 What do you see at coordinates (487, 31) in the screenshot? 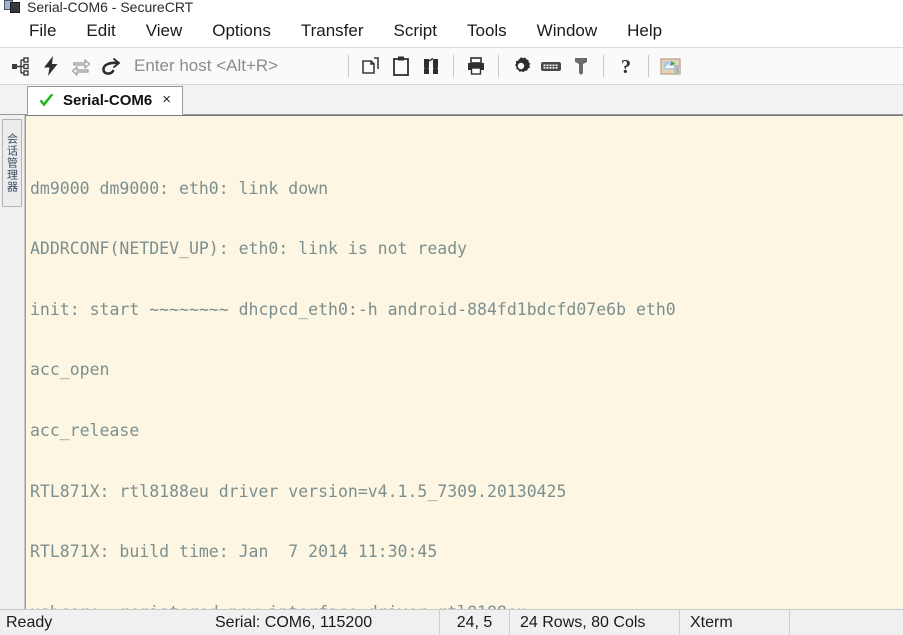
I see `menu-tools: Tools` at bounding box center [487, 31].